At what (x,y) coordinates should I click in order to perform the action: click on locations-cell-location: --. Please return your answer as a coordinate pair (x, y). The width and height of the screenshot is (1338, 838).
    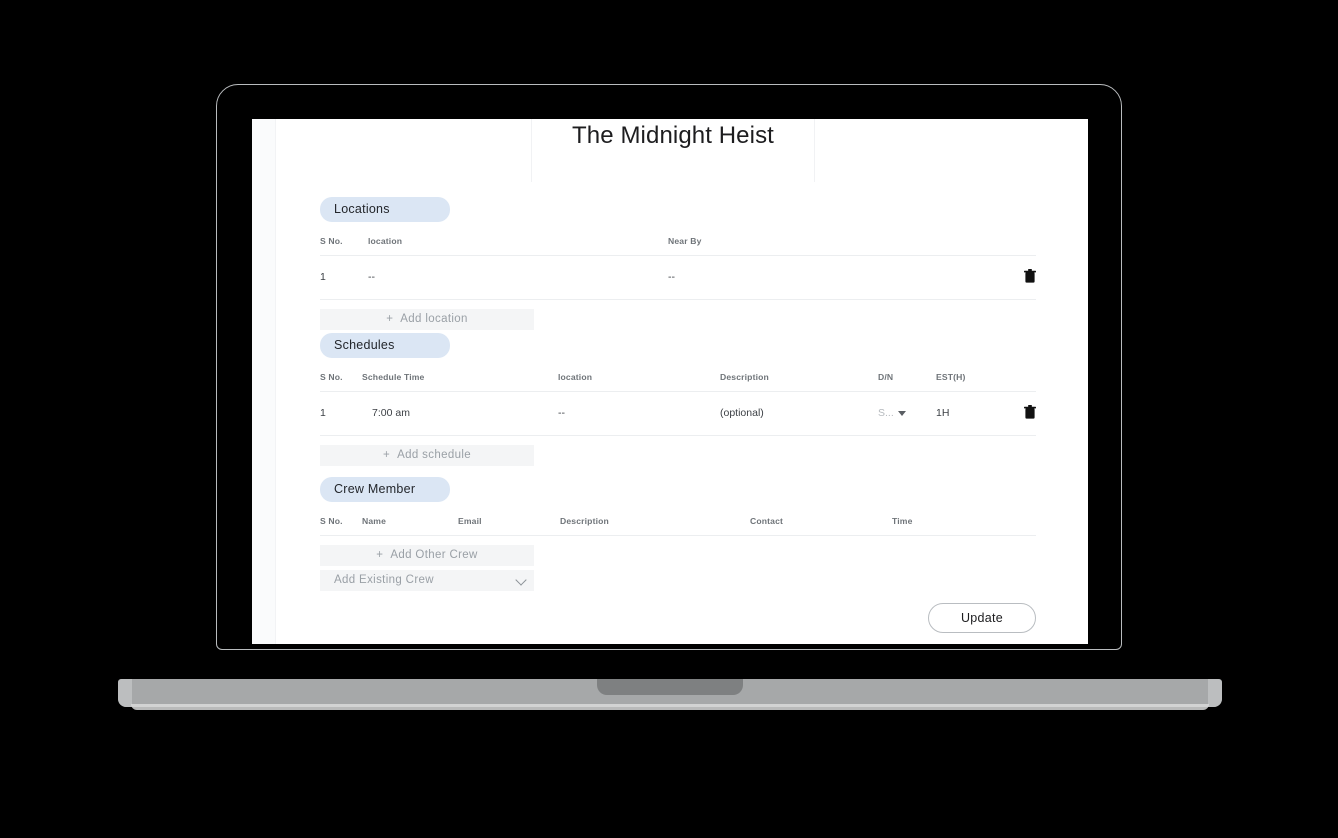
    Looking at the image, I should click on (518, 277).